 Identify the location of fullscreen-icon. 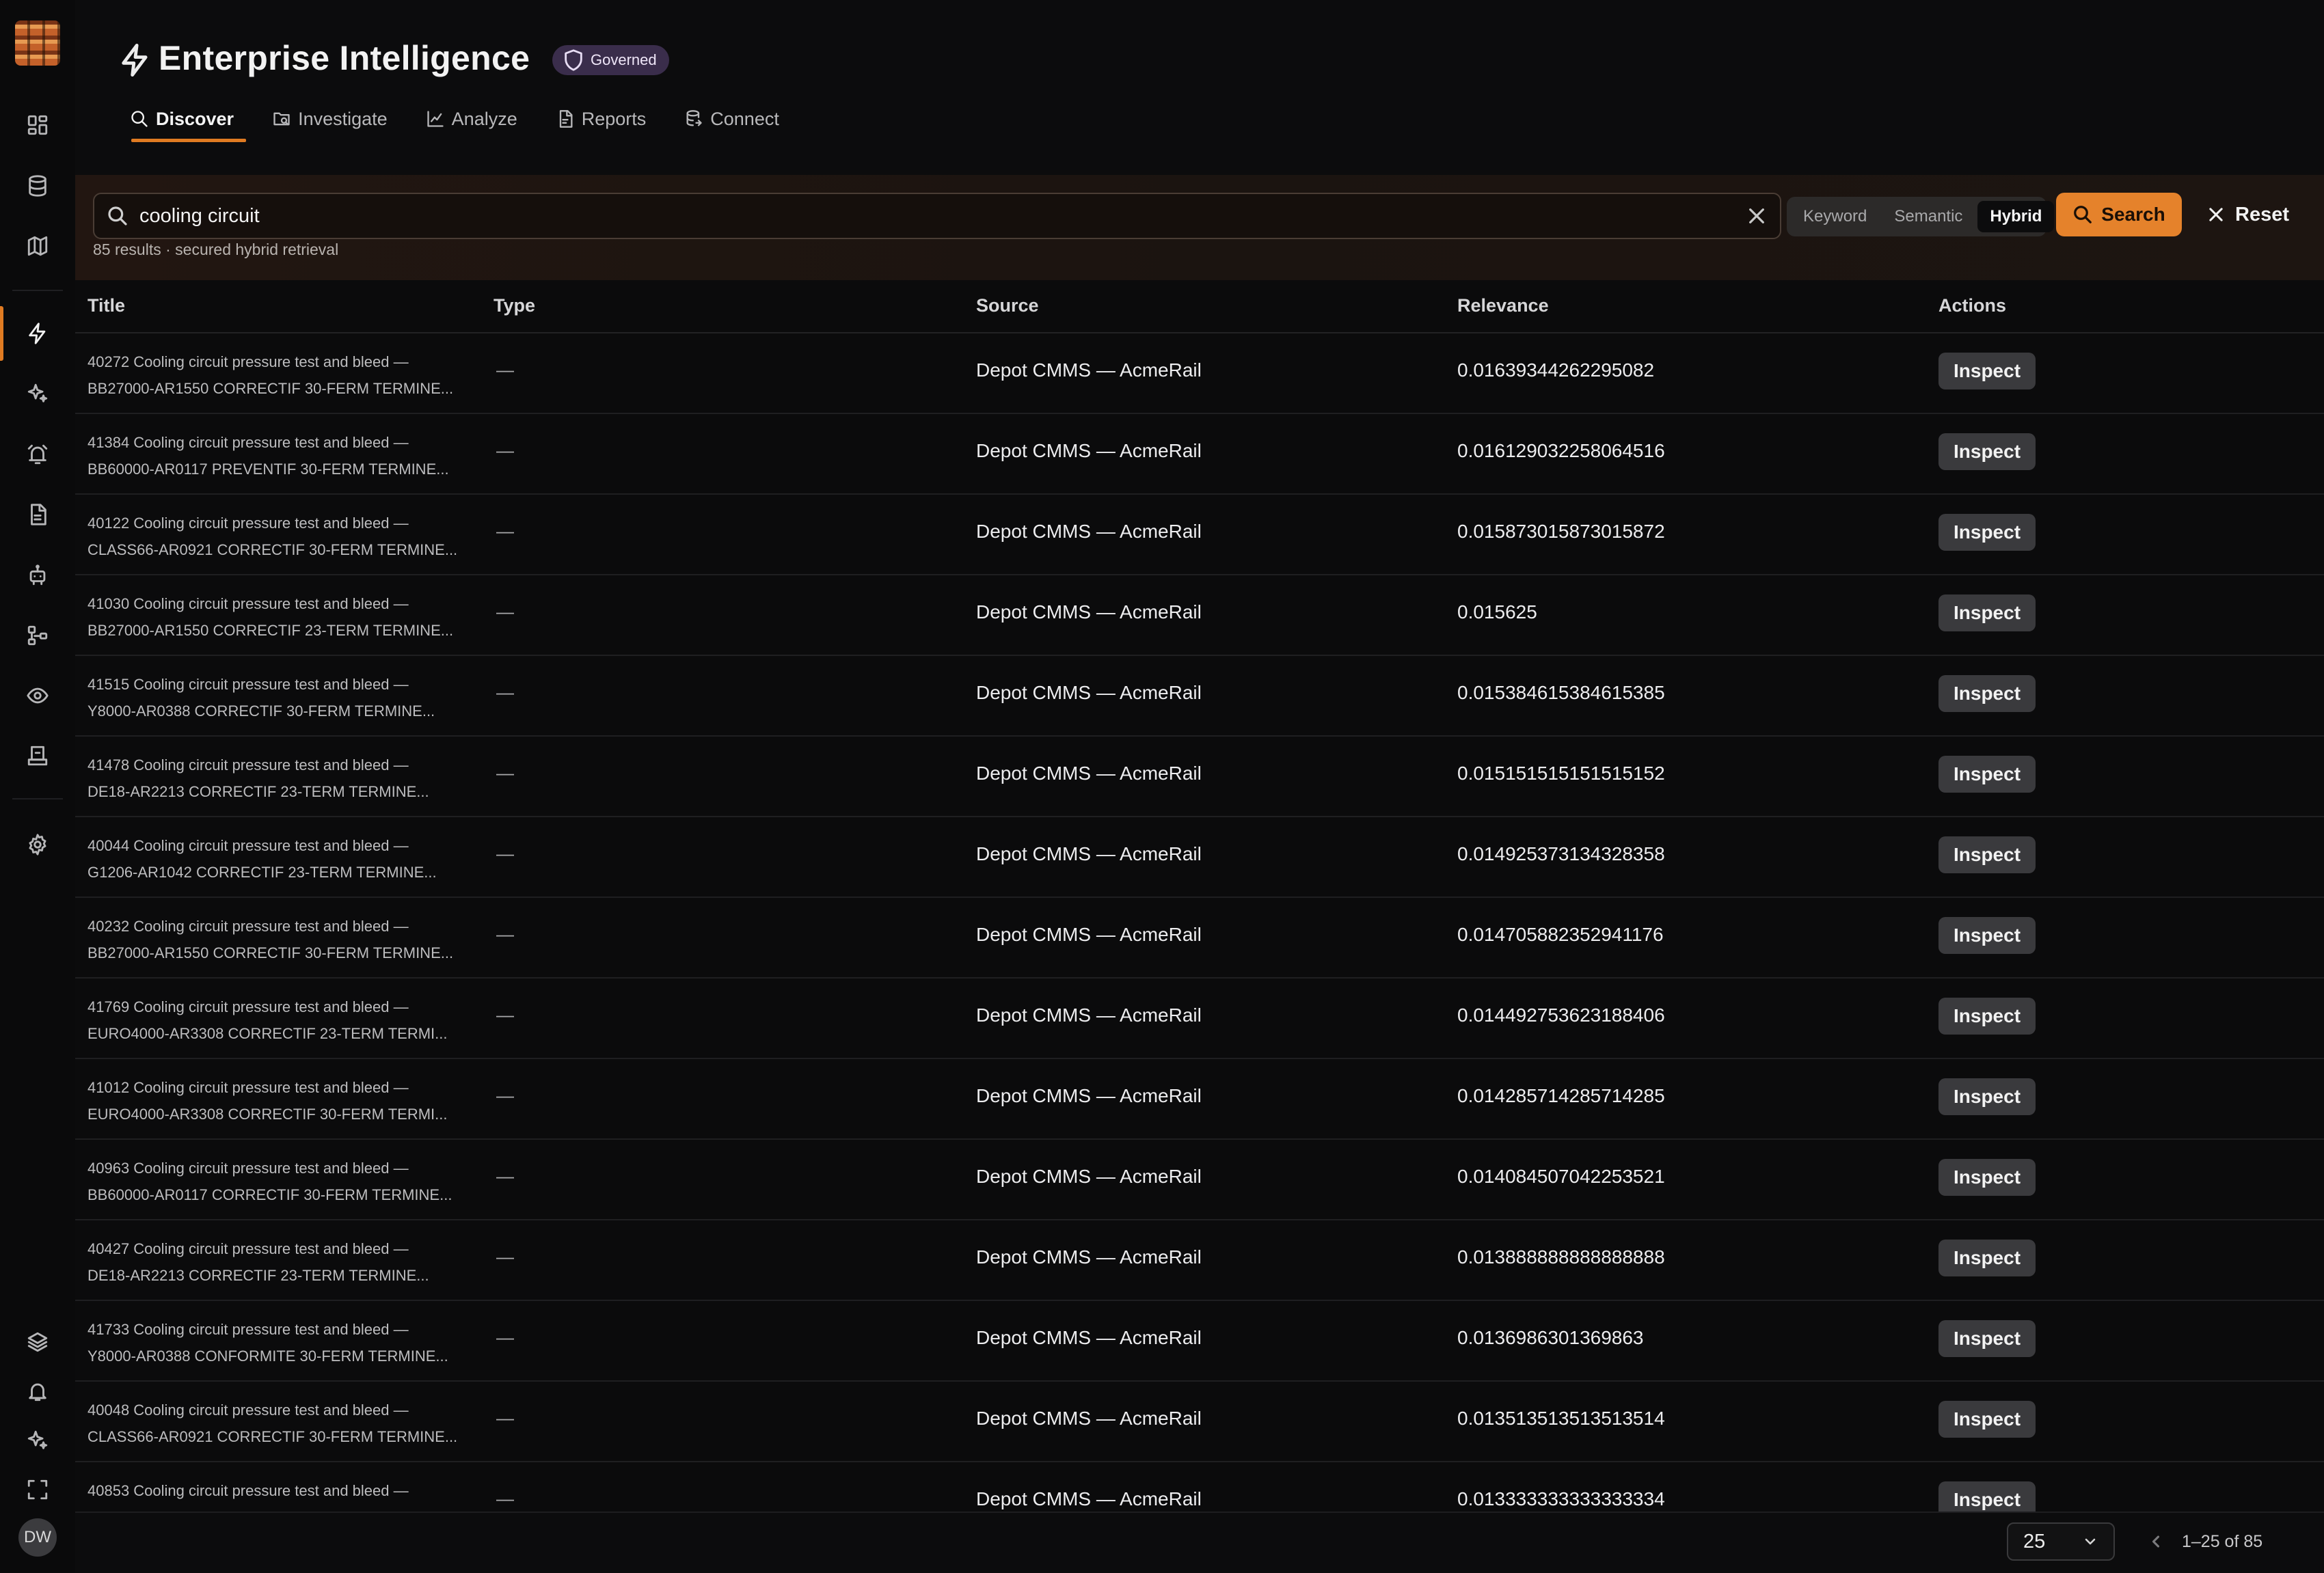
(37, 1489).